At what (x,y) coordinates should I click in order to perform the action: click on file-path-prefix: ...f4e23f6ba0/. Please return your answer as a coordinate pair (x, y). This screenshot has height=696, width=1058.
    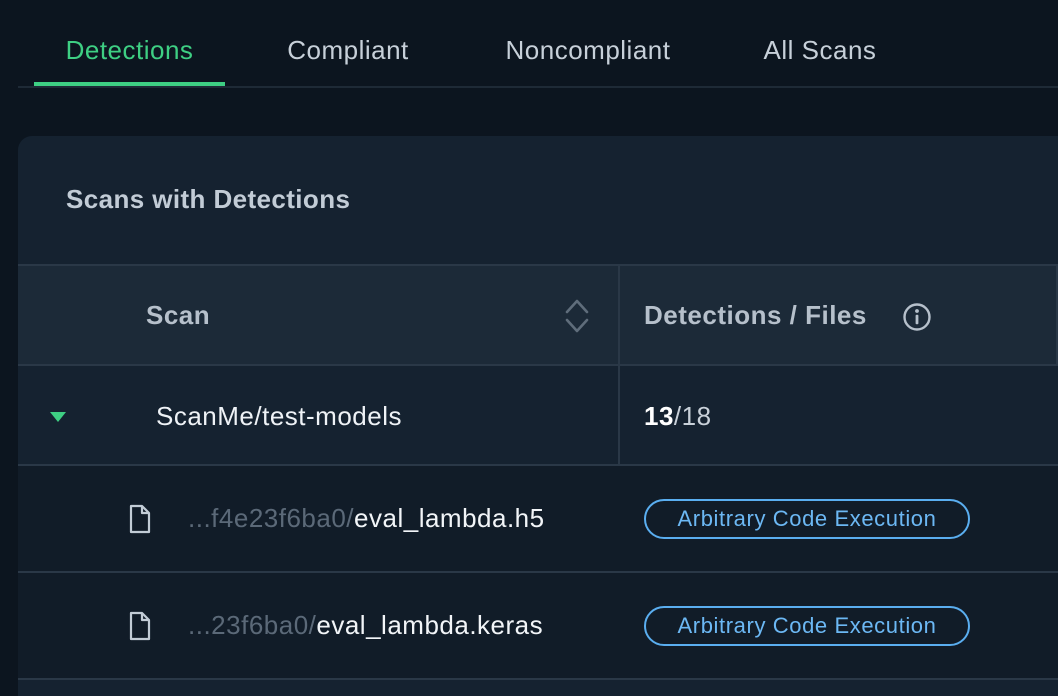
    Looking at the image, I should click on (271, 518).